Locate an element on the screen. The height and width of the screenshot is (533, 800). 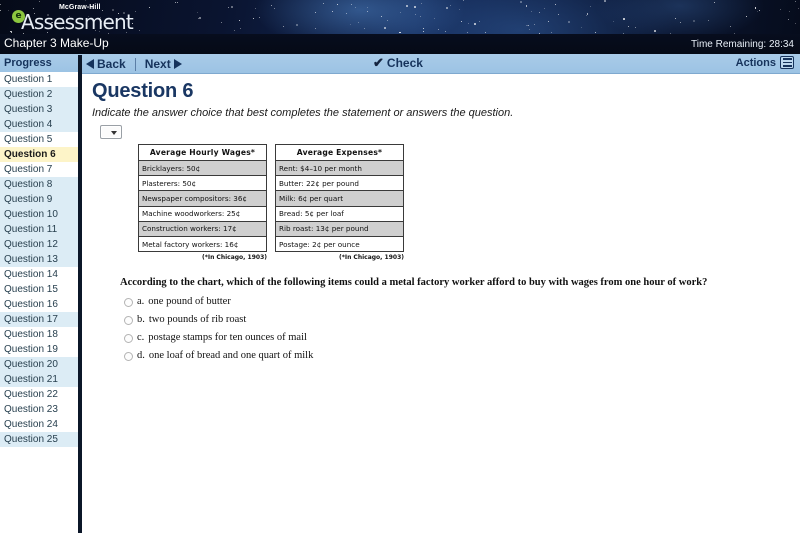
sidebar-item-question-10: Question 10 is located at coordinates (39, 214).